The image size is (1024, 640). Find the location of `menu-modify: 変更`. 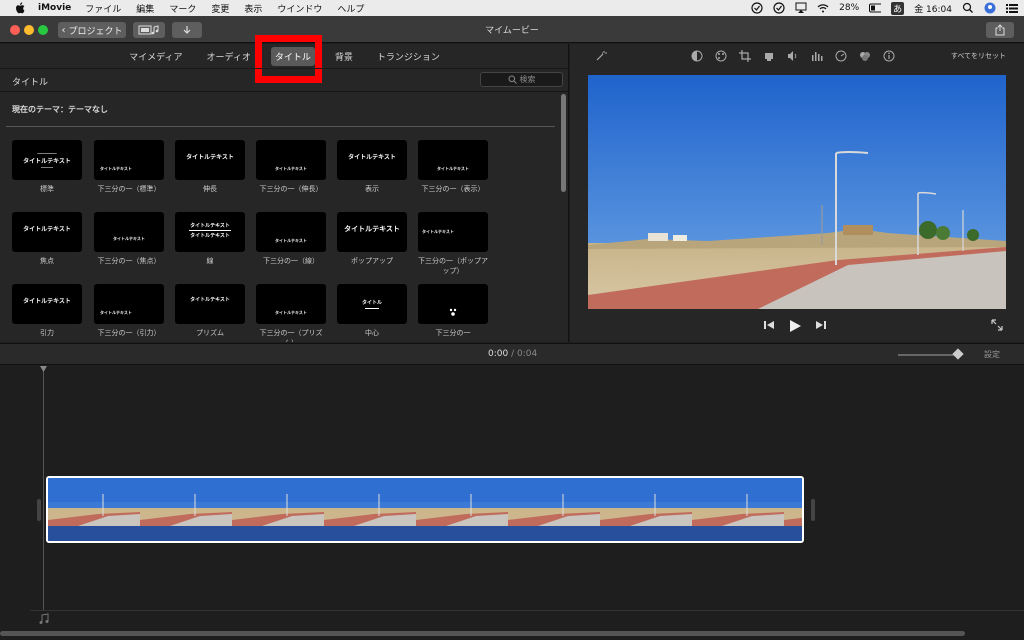

menu-modify: 変更 is located at coordinates (220, 8).